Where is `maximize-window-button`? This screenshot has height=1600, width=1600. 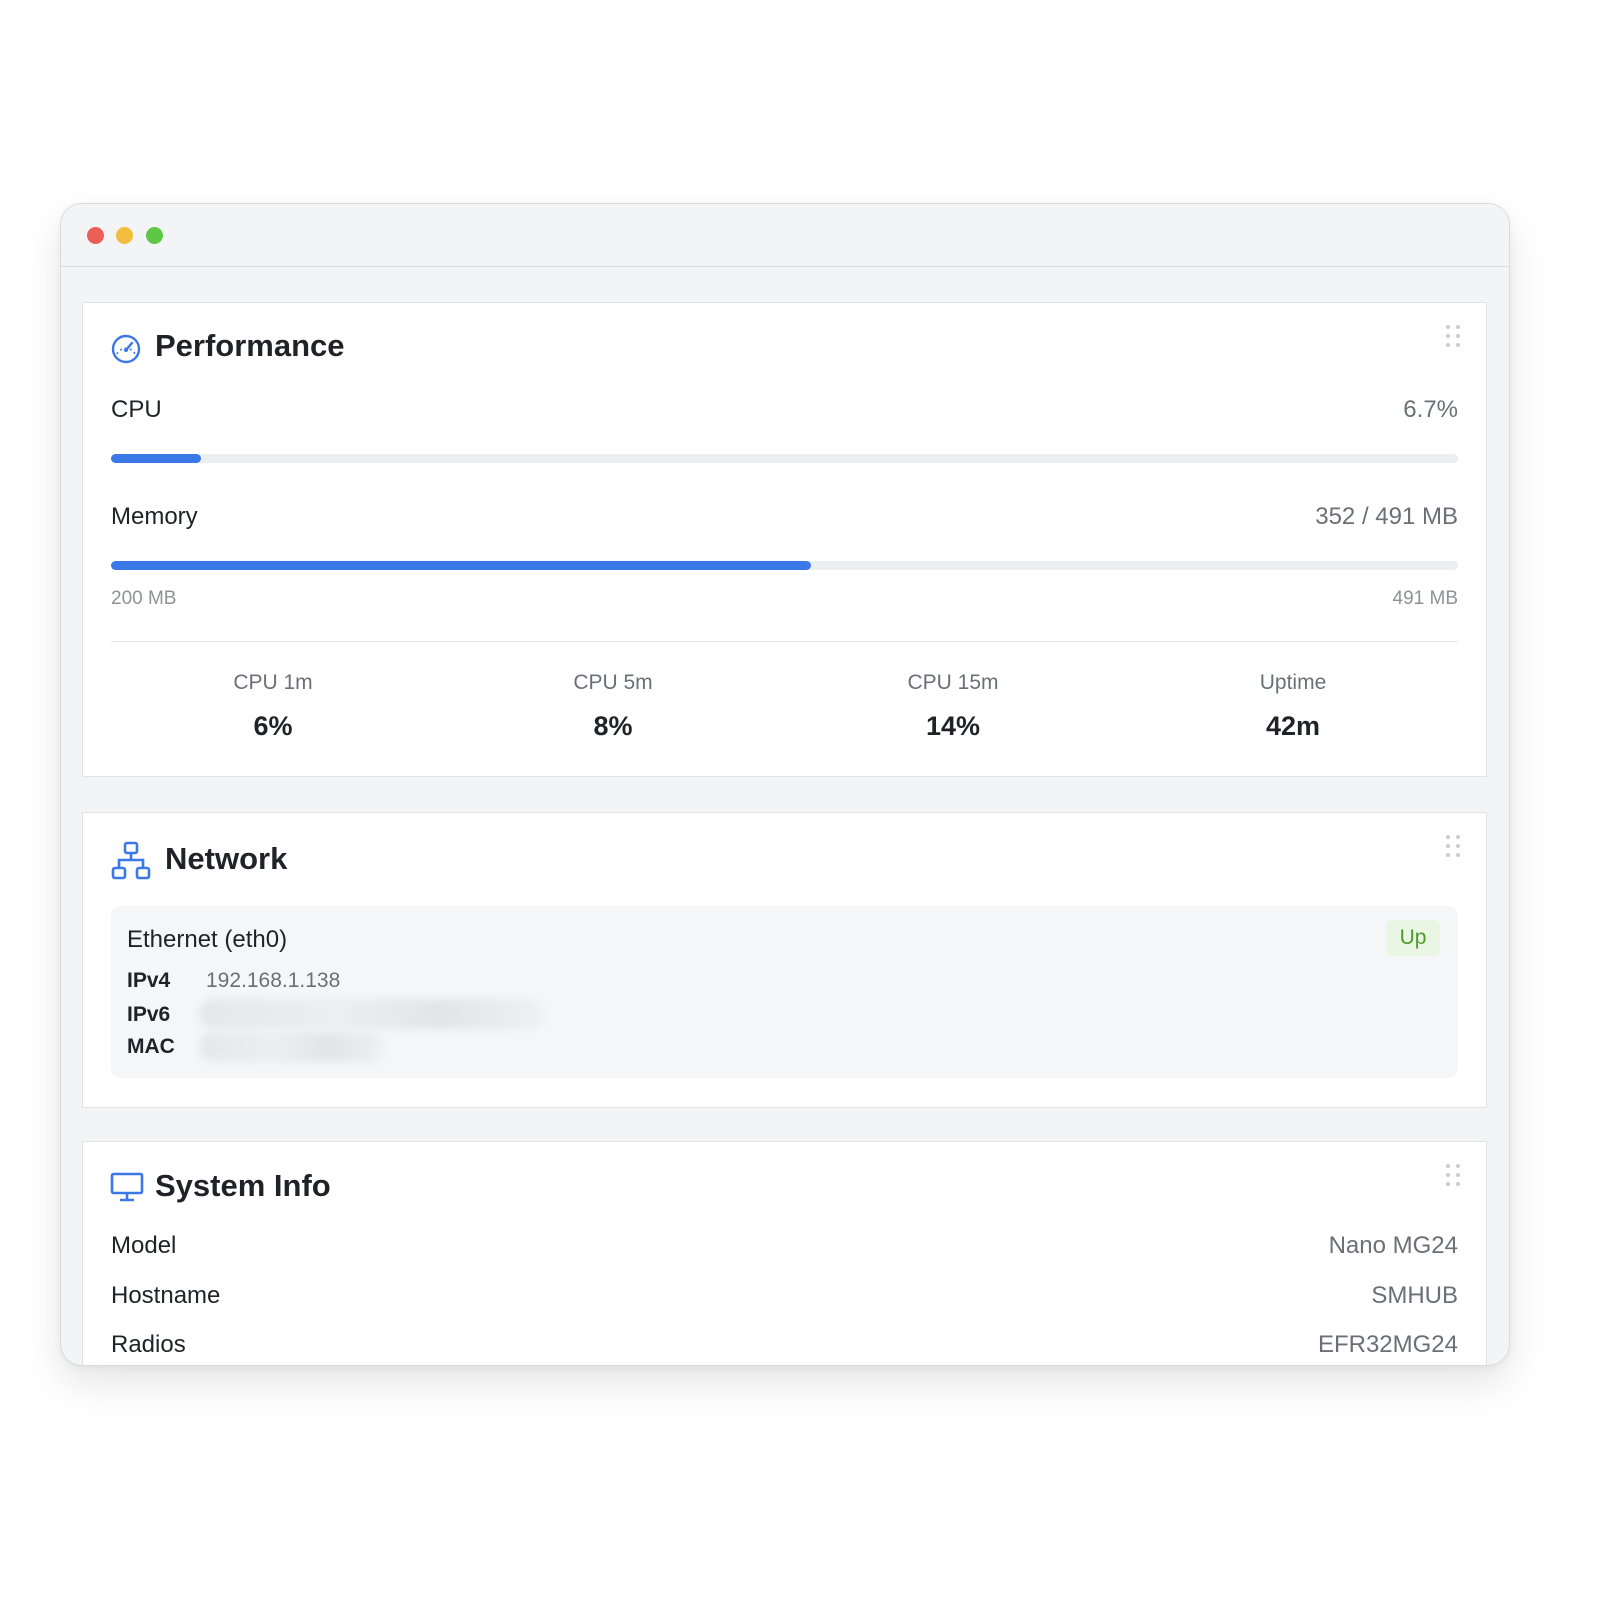 maximize-window-button is located at coordinates (154, 235).